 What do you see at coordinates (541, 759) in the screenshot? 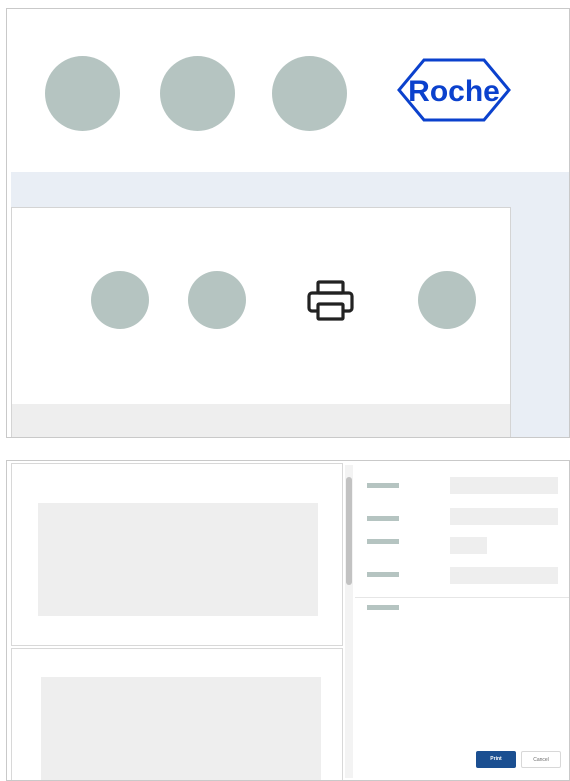
I see `cancel-button: Cancel` at bounding box center [541, 759].